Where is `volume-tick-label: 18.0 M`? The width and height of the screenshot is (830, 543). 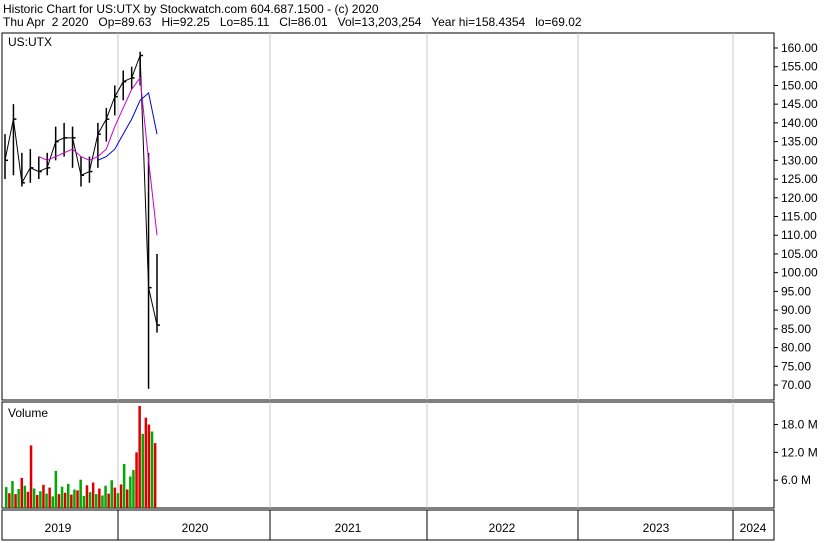
volume-tick-label: 18.0 M is located at coordinates (799, 425).